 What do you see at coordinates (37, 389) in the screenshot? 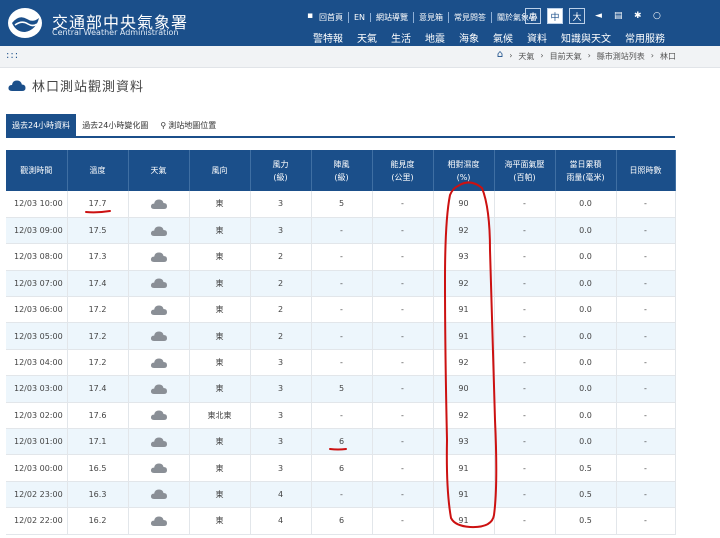
I see `cell-time: 12/03 03:00` at bounding box center [37, 389].